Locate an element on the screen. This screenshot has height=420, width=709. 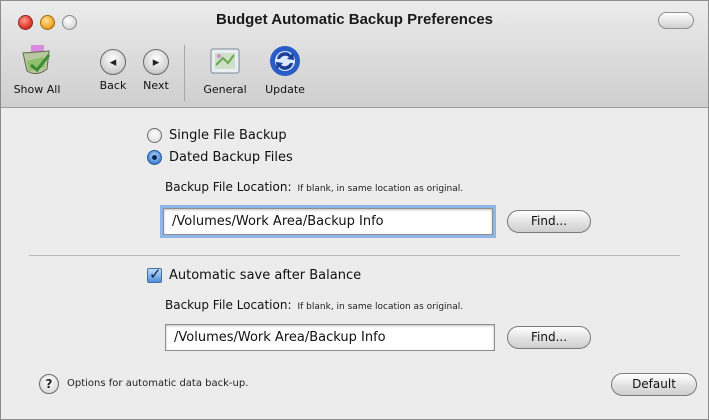
update-label: Update is located at coordinates (285, 89).